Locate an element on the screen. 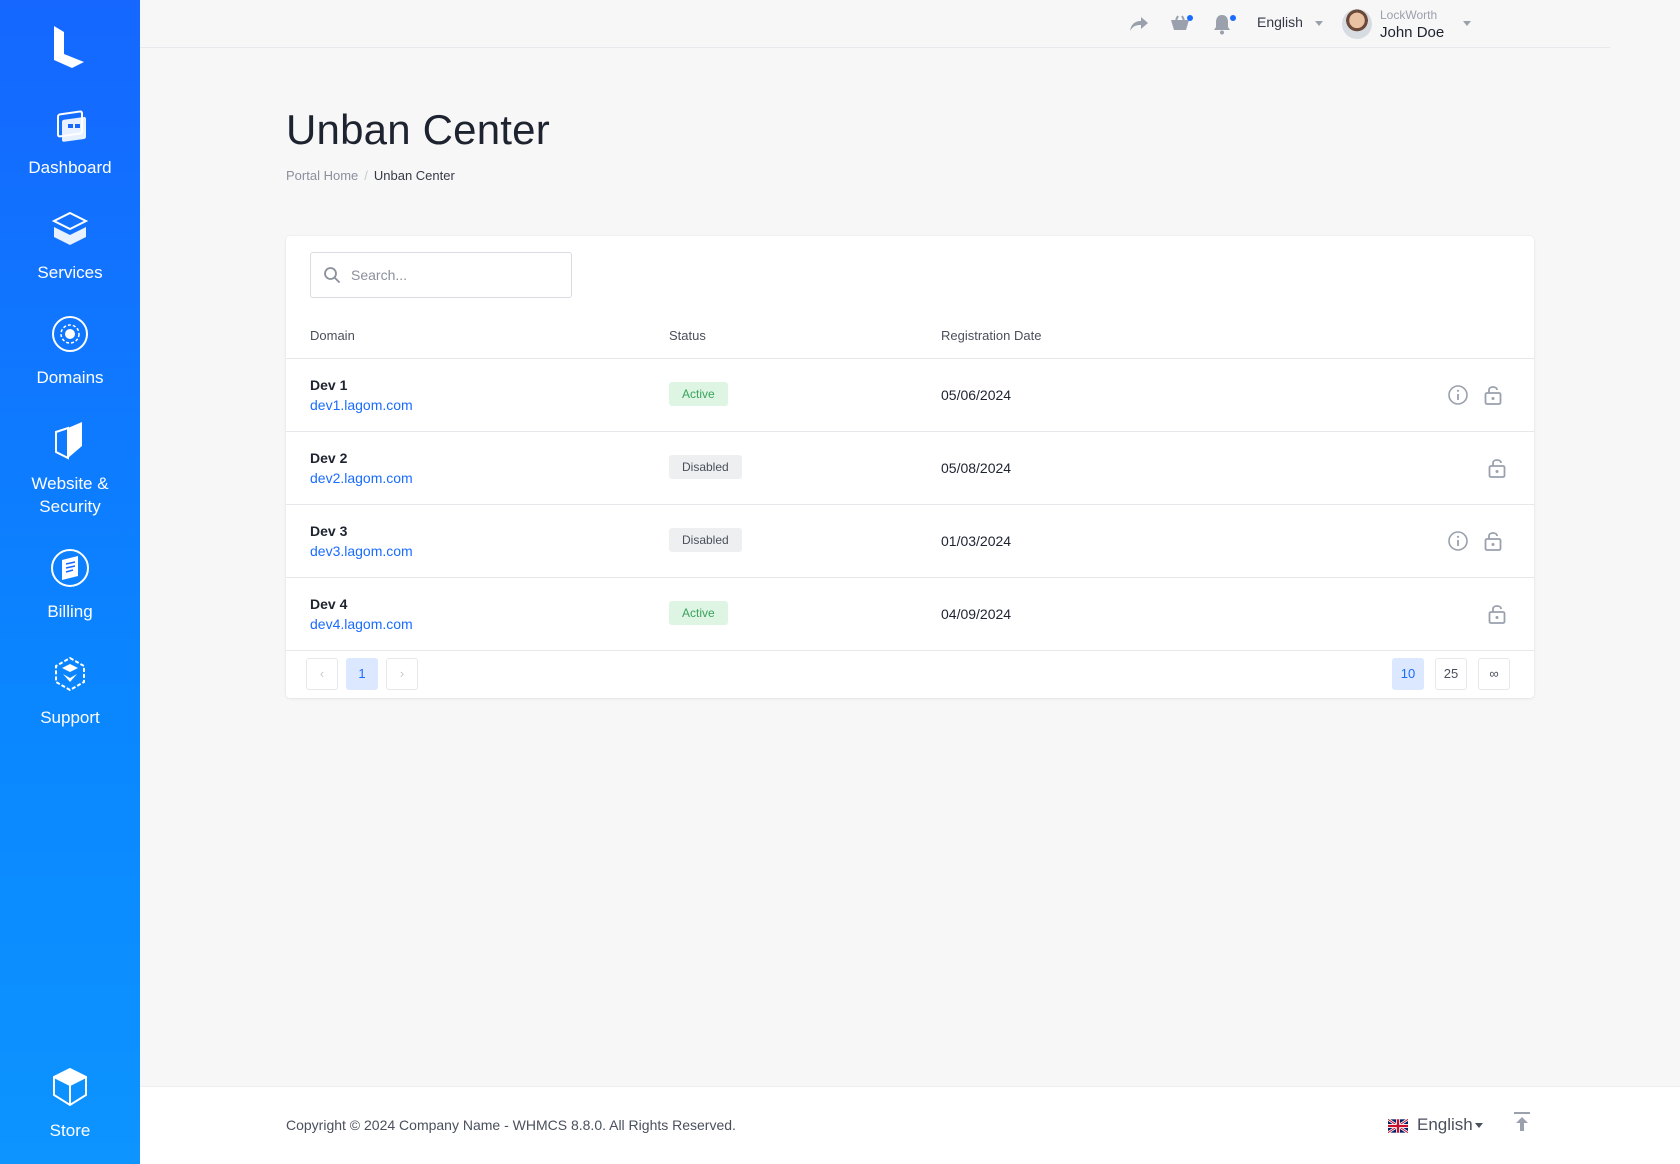 Image resolution: width=1680 pixels, height=1164 pixels. billing-icon is located at coordinates (70, 568).